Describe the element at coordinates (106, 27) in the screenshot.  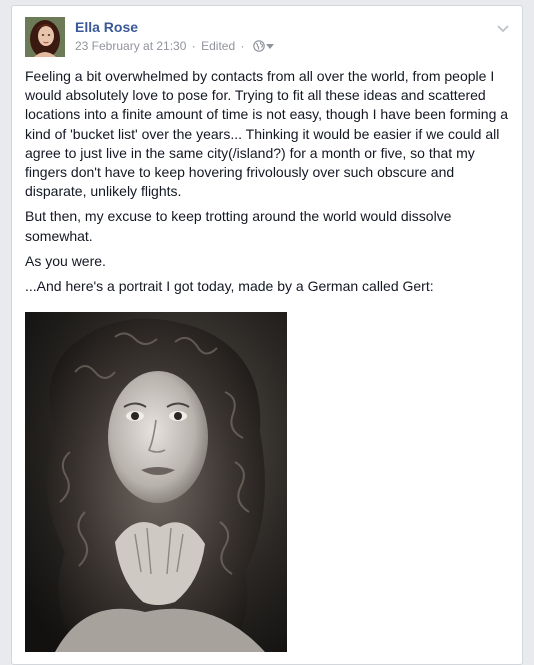
I see `author-name: Ella Rose` at that location.